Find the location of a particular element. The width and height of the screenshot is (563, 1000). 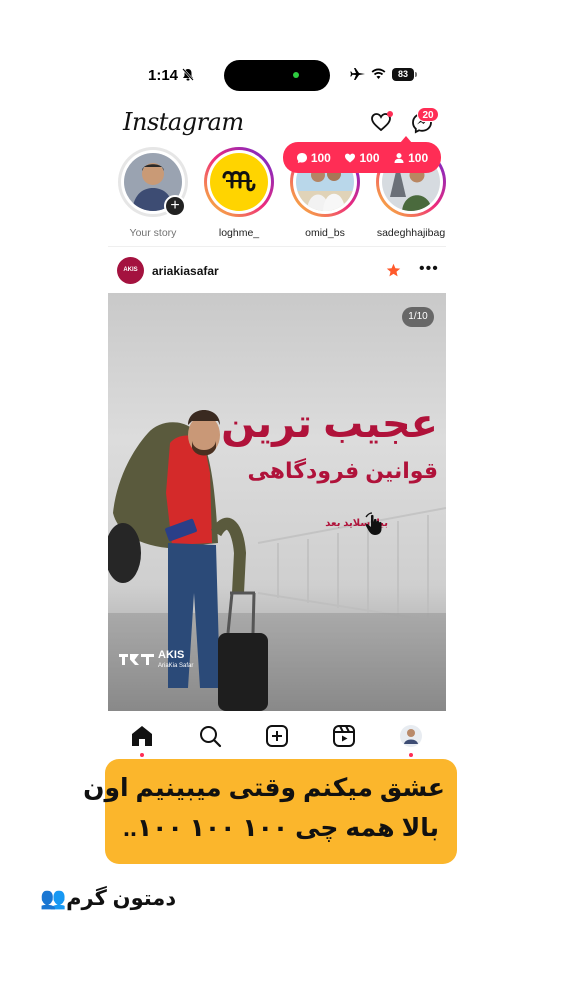

slide-counter: 1/10 is located at coordinates (418, 317).